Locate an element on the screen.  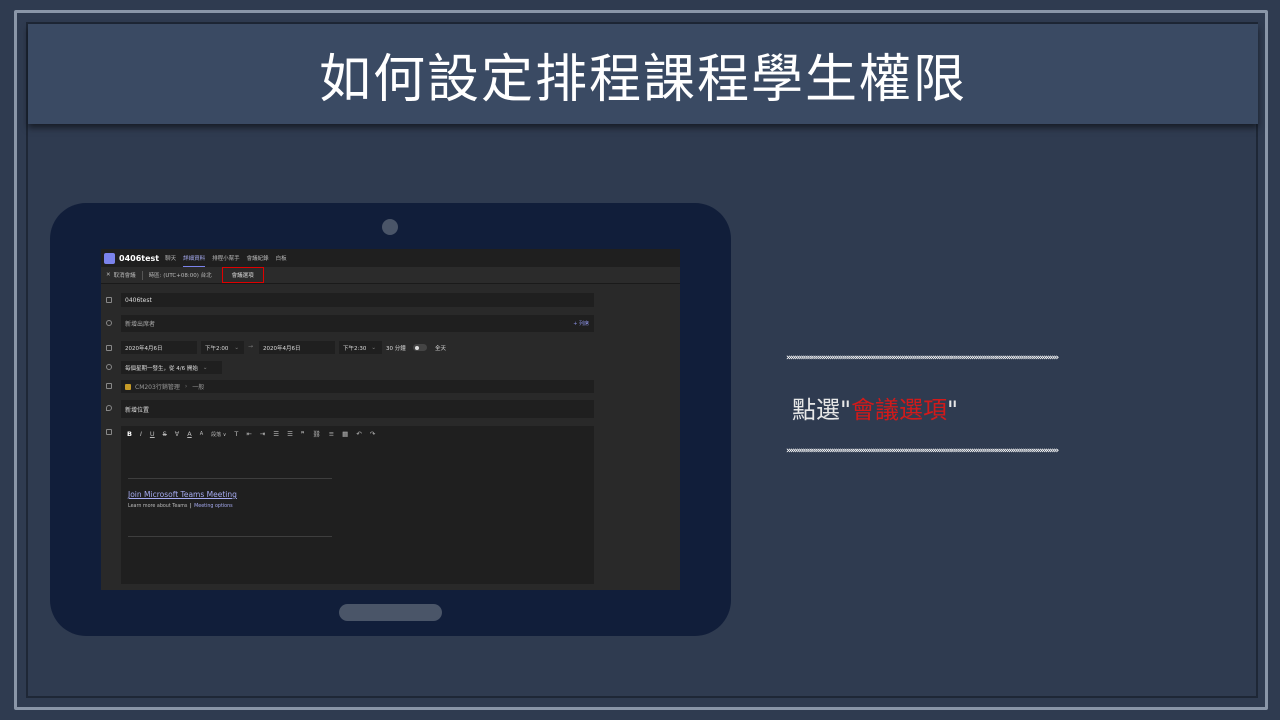
attendees-row: 新增出席者 + 列席 is located at coordinates (390, 323).